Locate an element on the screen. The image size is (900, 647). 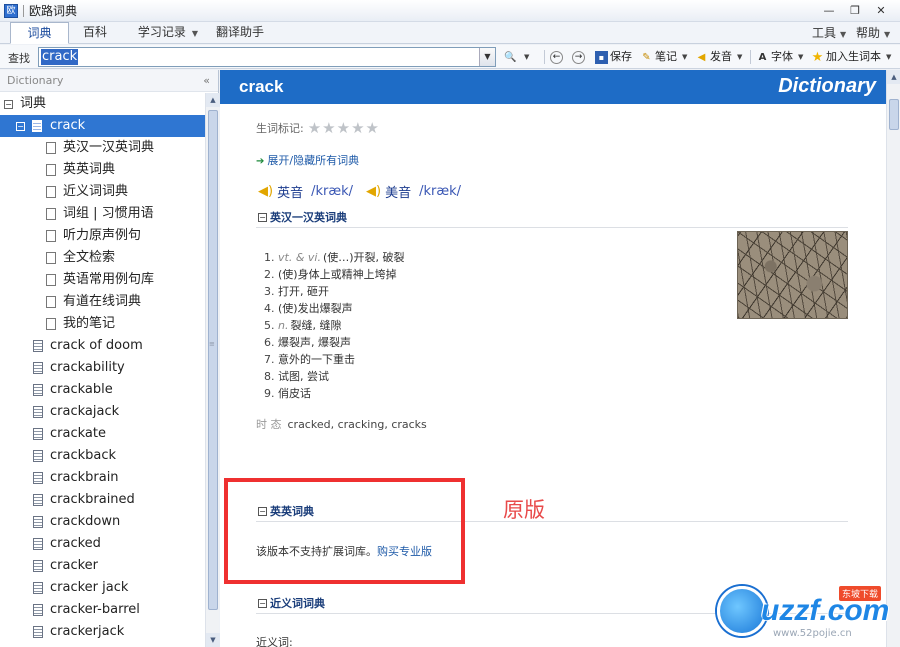
font-button: A 字体 ▼ is located at coordinates (780, 57).